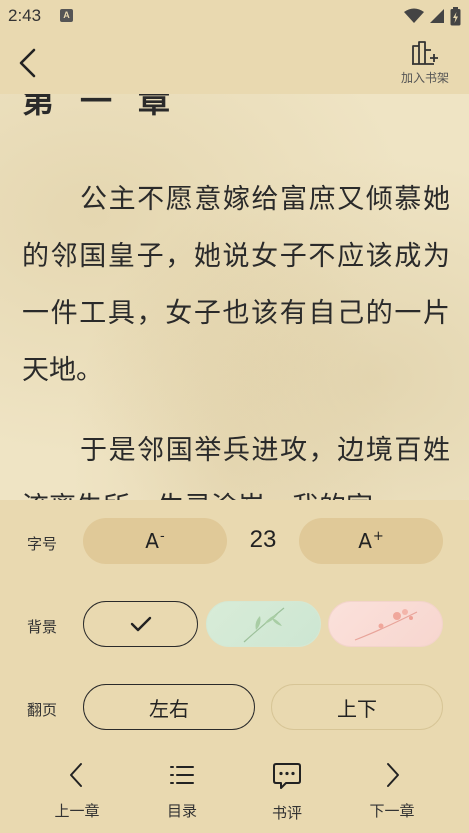  What do you see at coordinates (425, 53) in the screenshot?
I see `add-to-bookshelf-icon` at bounding box center [425, 53].